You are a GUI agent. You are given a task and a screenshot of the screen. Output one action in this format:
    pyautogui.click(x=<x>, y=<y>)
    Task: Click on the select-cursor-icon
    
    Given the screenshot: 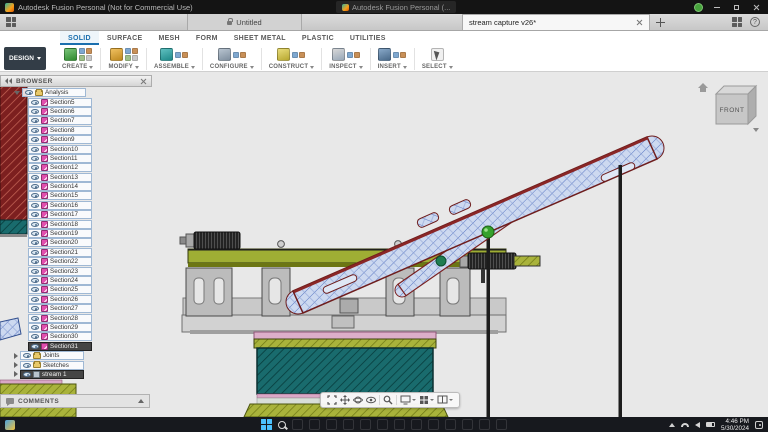 What is the action you would take?
    pyautogui.click(x=437, y=54)
    